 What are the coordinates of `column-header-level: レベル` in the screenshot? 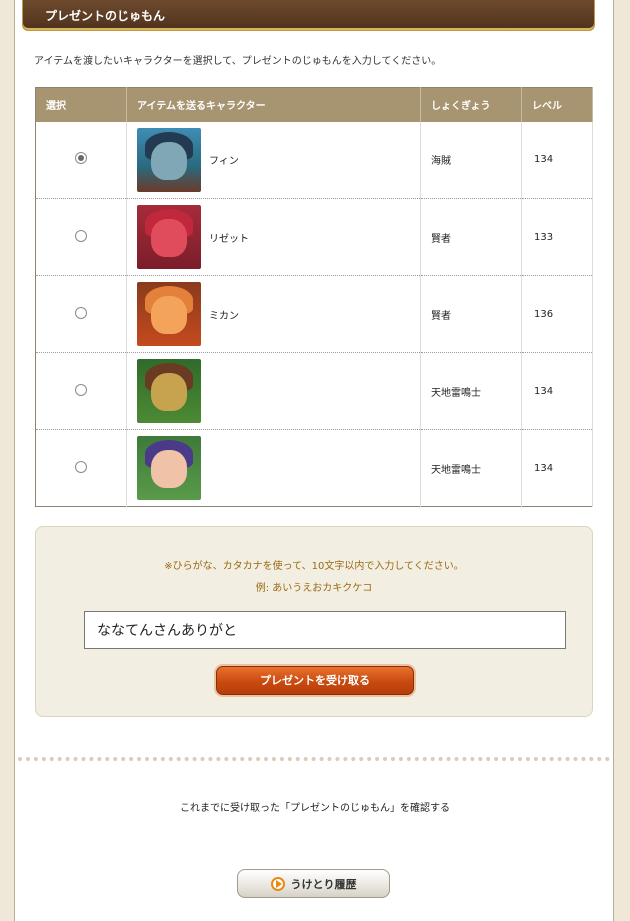 It's located at (557, 104).